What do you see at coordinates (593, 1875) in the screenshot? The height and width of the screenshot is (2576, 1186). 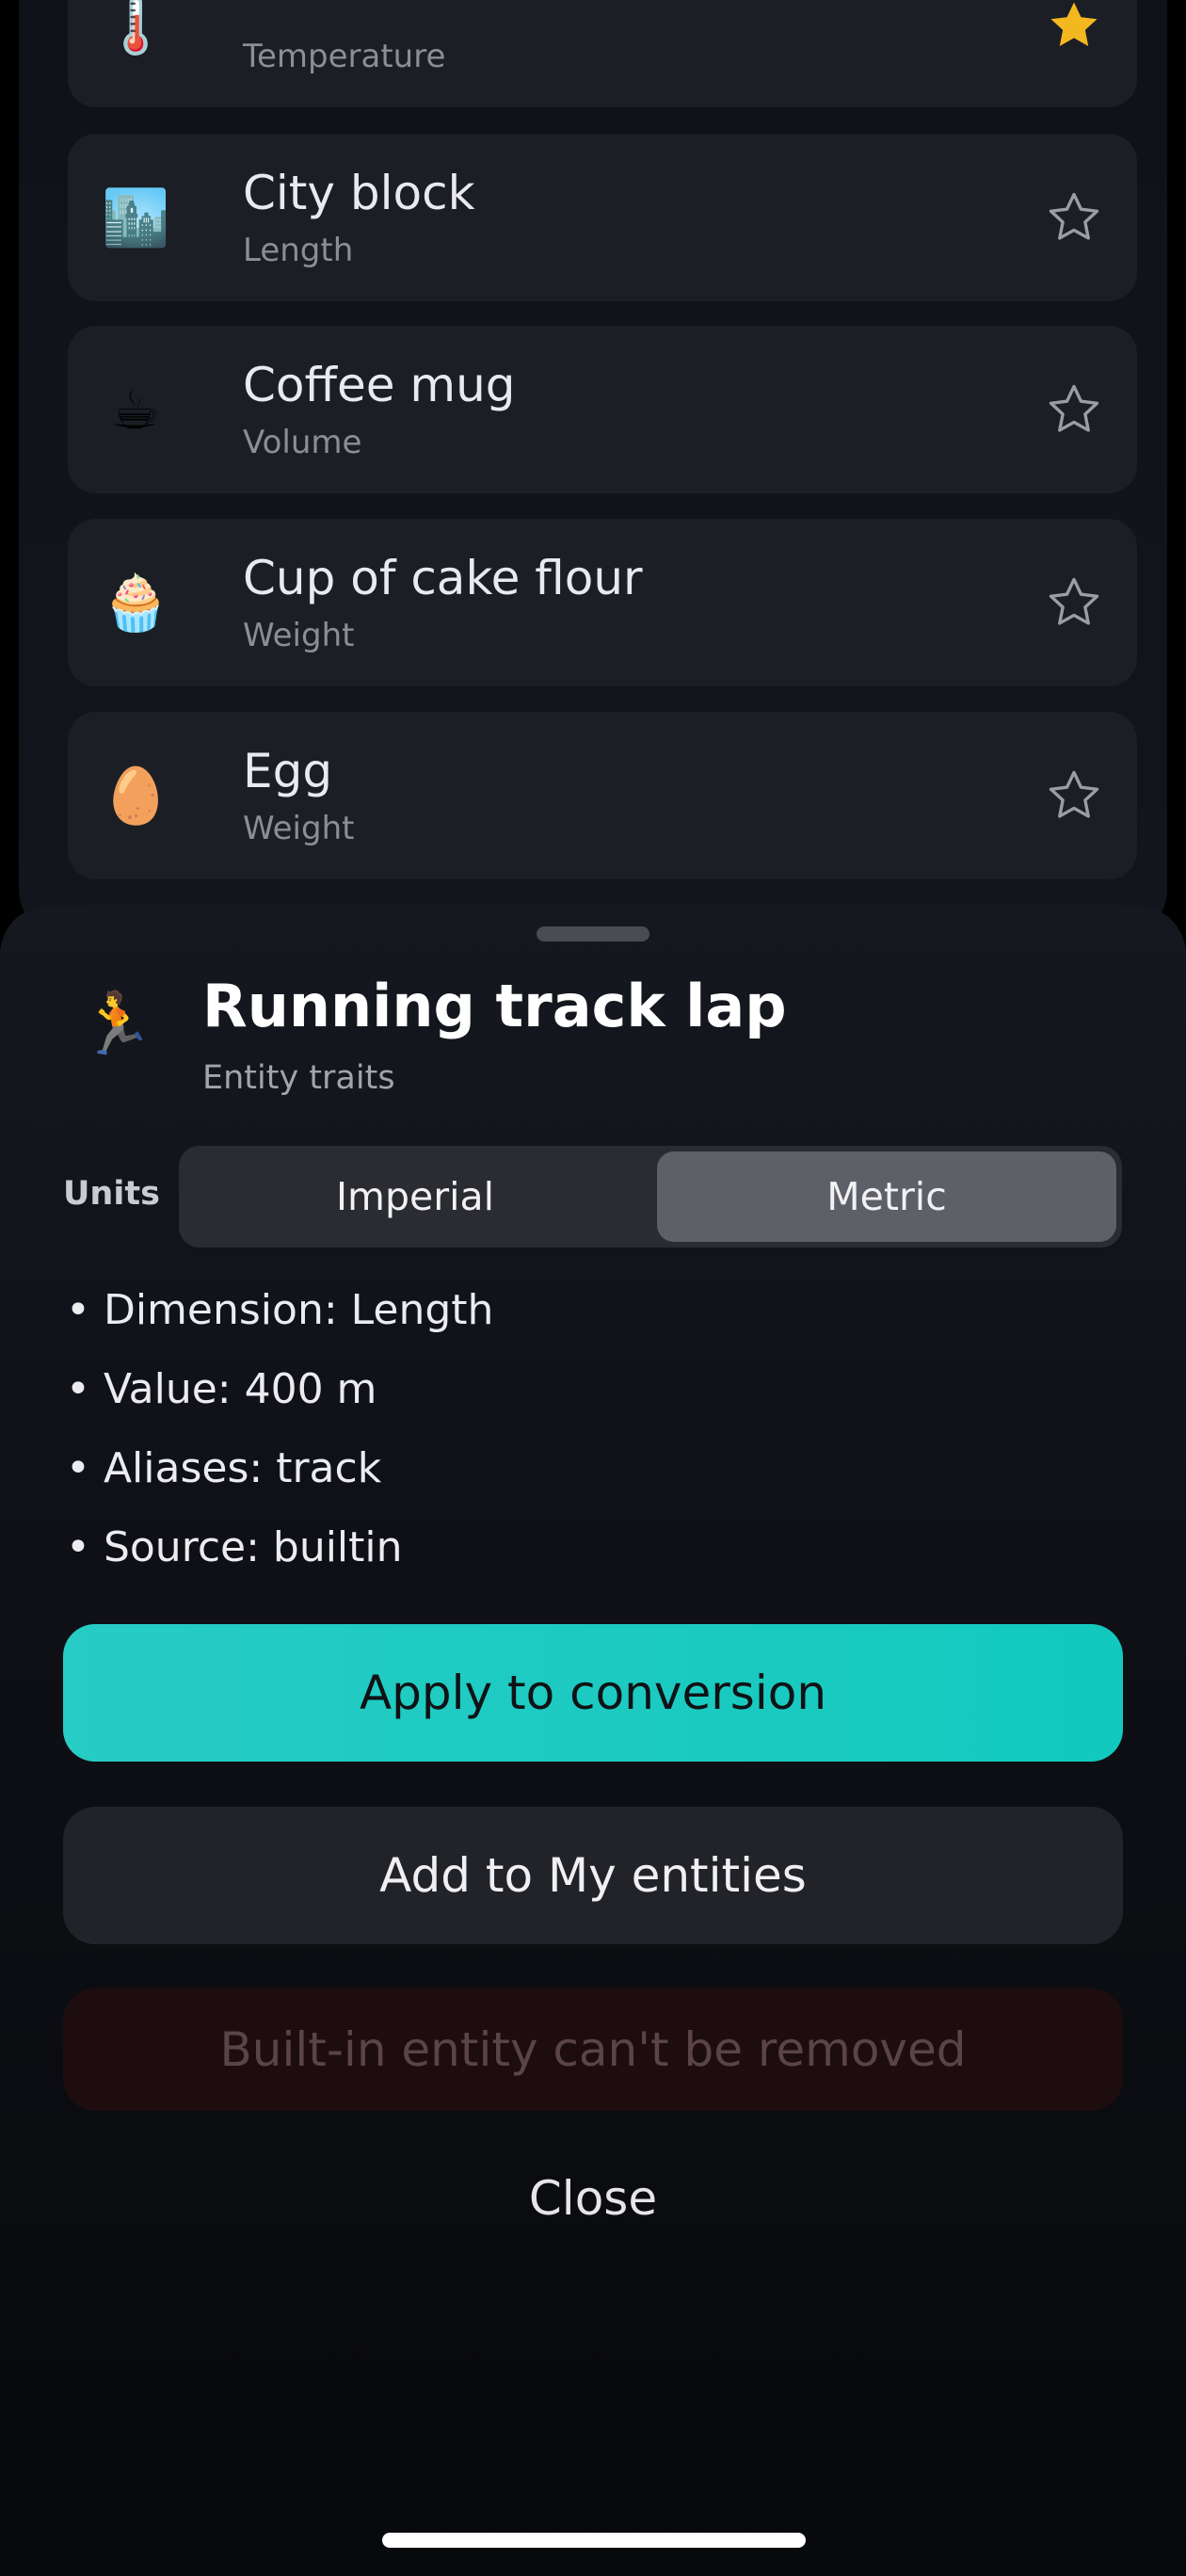 I see `add-to-my-entities-button: Add to My entities` at bounding box center [593, 1875].